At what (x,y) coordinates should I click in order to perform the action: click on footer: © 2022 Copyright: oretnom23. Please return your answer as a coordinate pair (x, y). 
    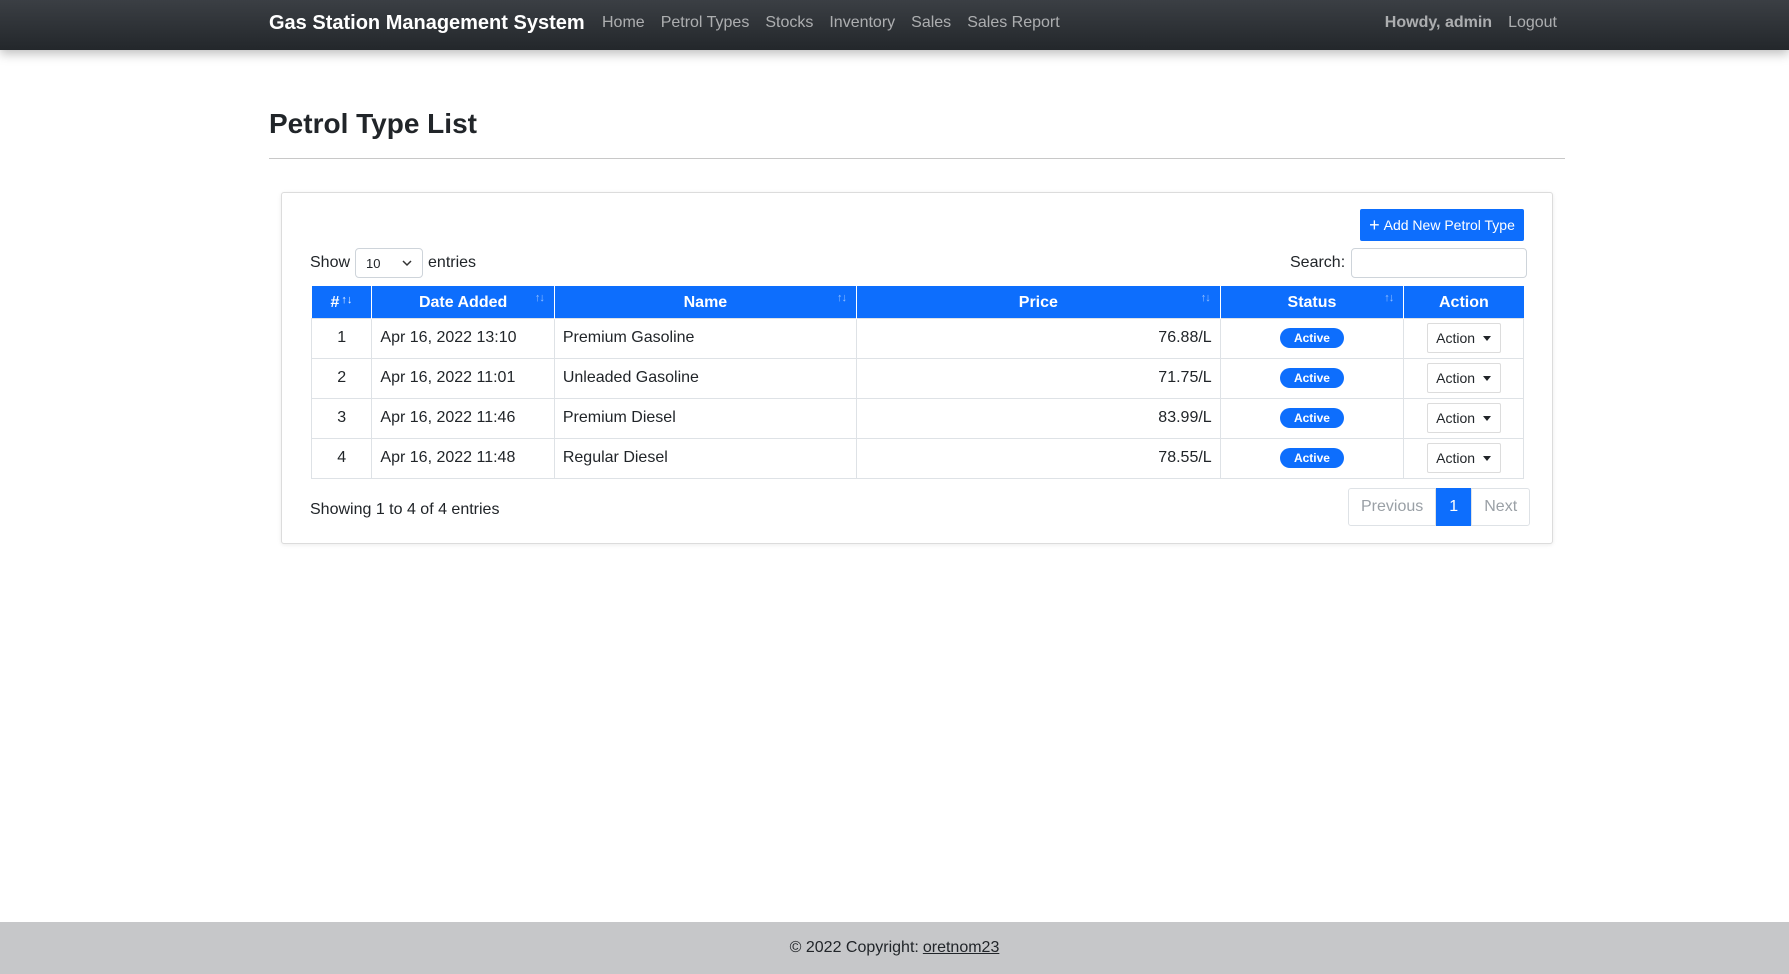
    Looking at the image, I should click on (894, 948).